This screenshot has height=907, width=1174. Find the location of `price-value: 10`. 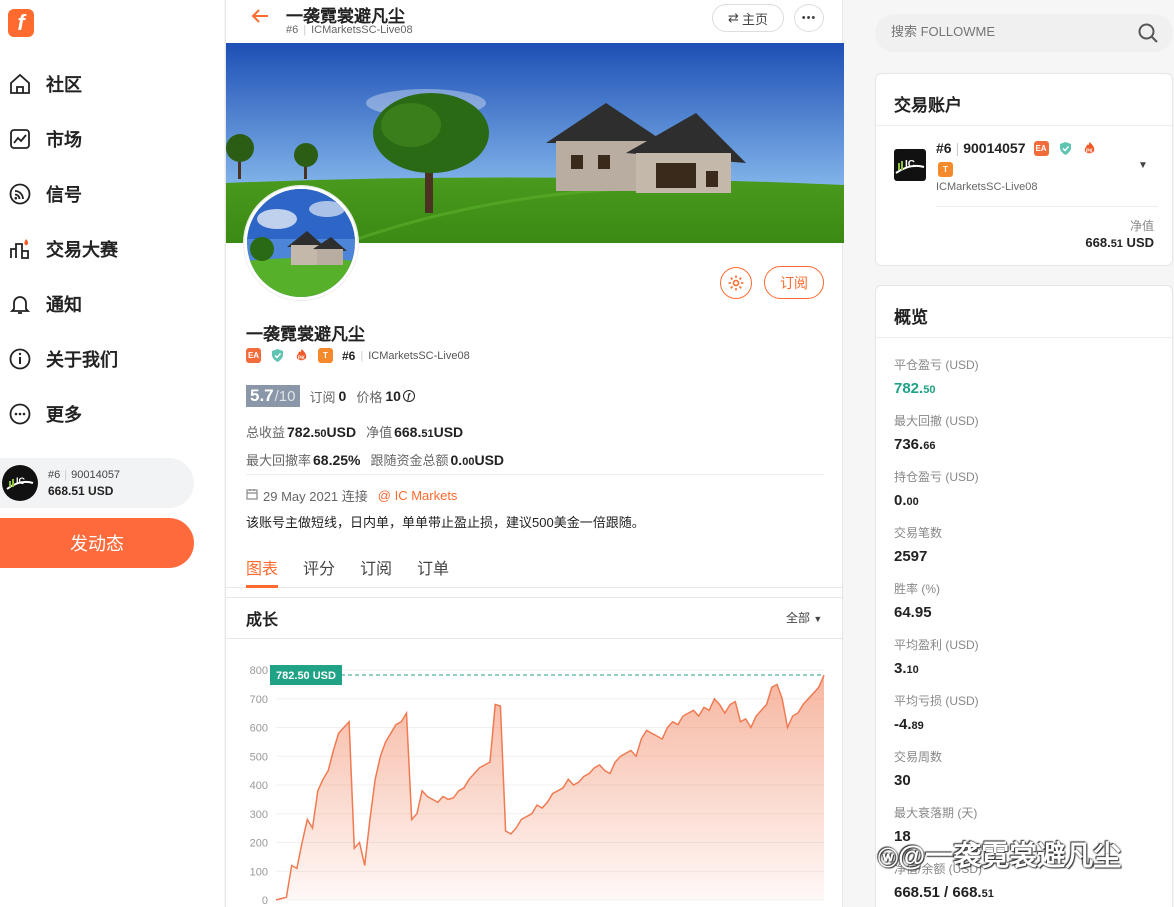

price-value: 10 is located at coordinates (393, 396).